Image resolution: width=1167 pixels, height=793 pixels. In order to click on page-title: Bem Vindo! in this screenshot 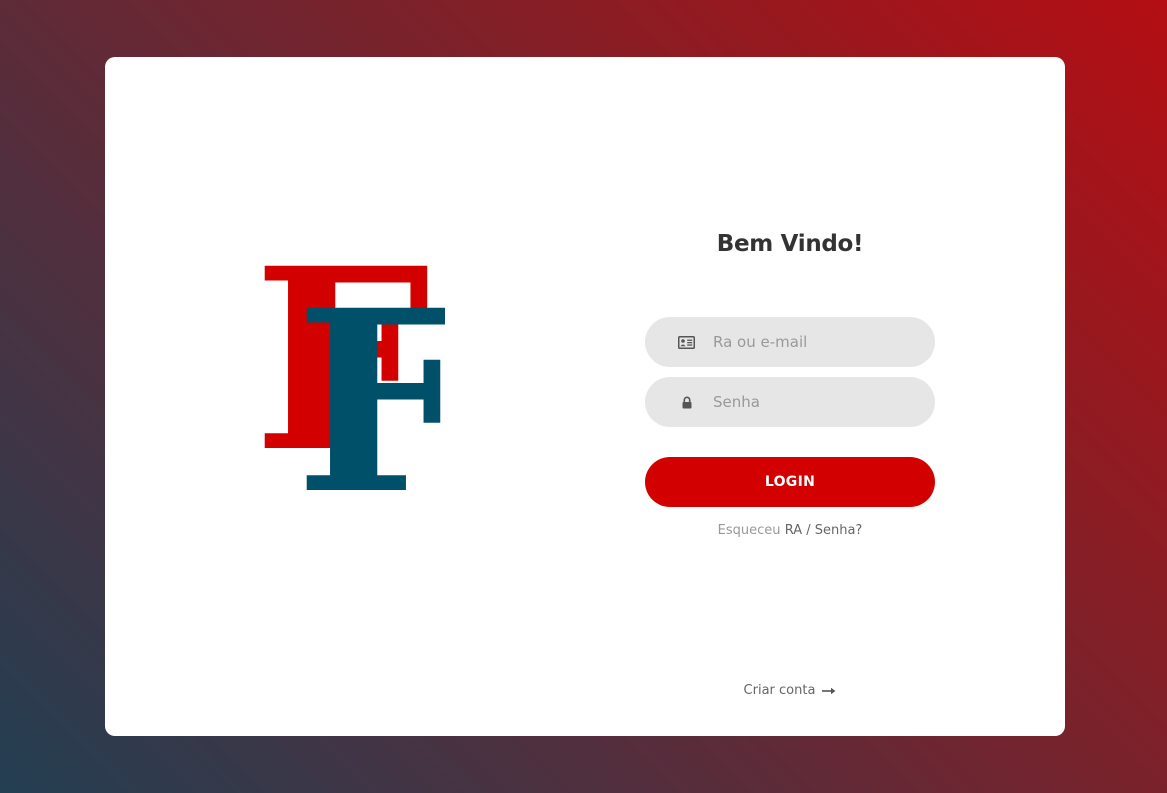, I will do `click(790, 244)`.